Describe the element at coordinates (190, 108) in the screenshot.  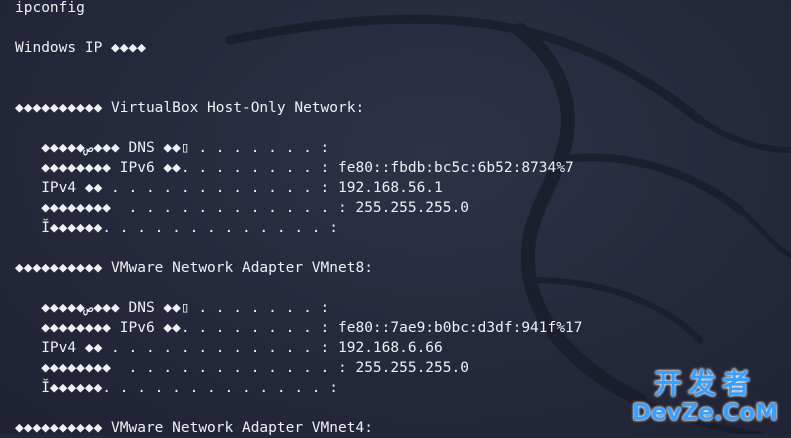
I see `terminal-line: ◆◆◆◆◆◆◆◆◆◆ VirtualBox Host-Only Network:` at that location.